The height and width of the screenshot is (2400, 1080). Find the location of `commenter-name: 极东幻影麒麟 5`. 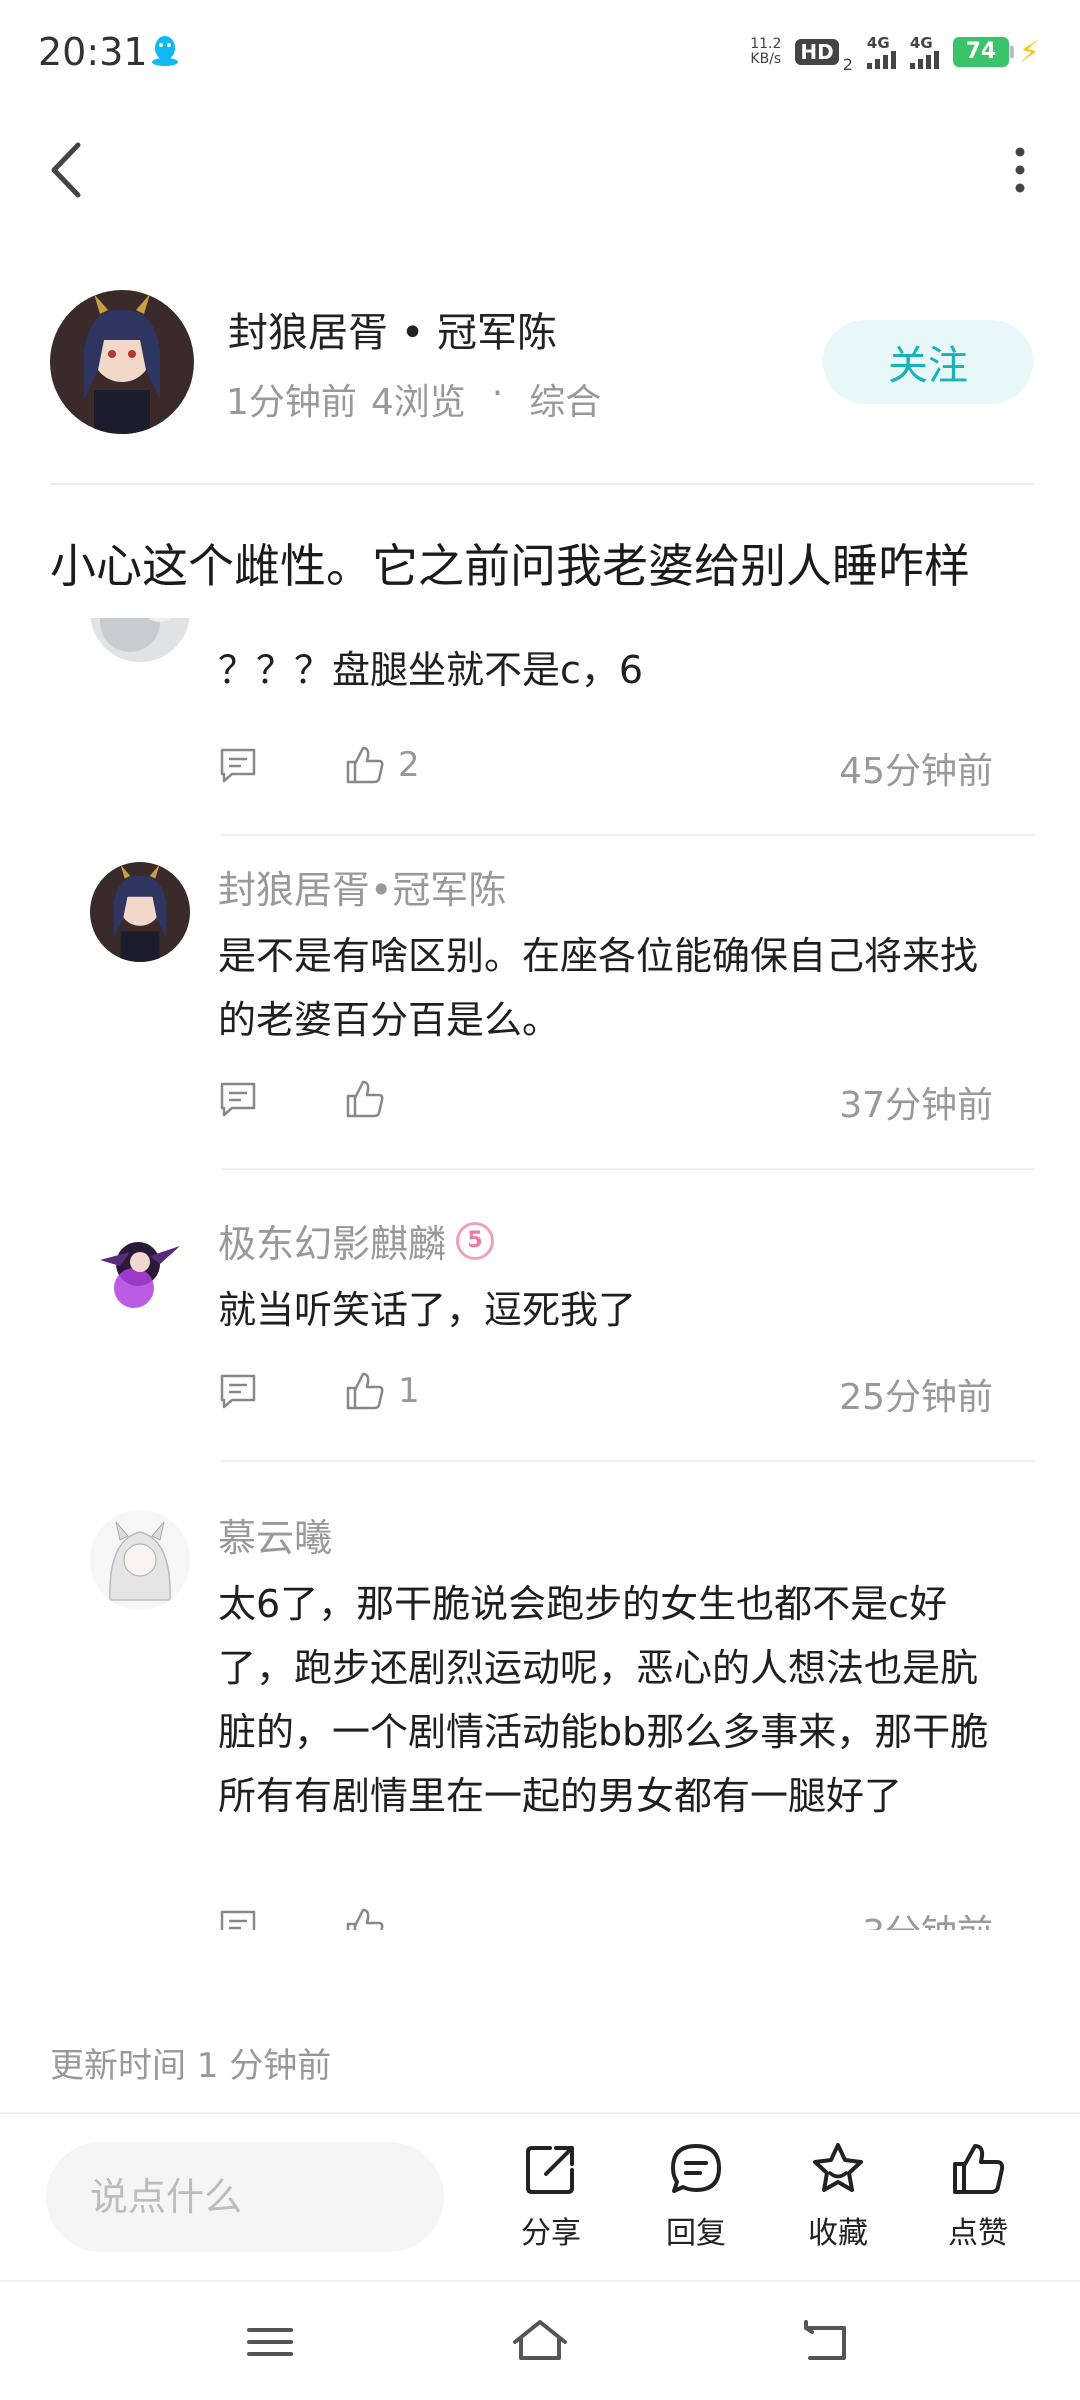

commenter-name: 极东幻影麒麟 5 is located at coordinates (356, 1240).